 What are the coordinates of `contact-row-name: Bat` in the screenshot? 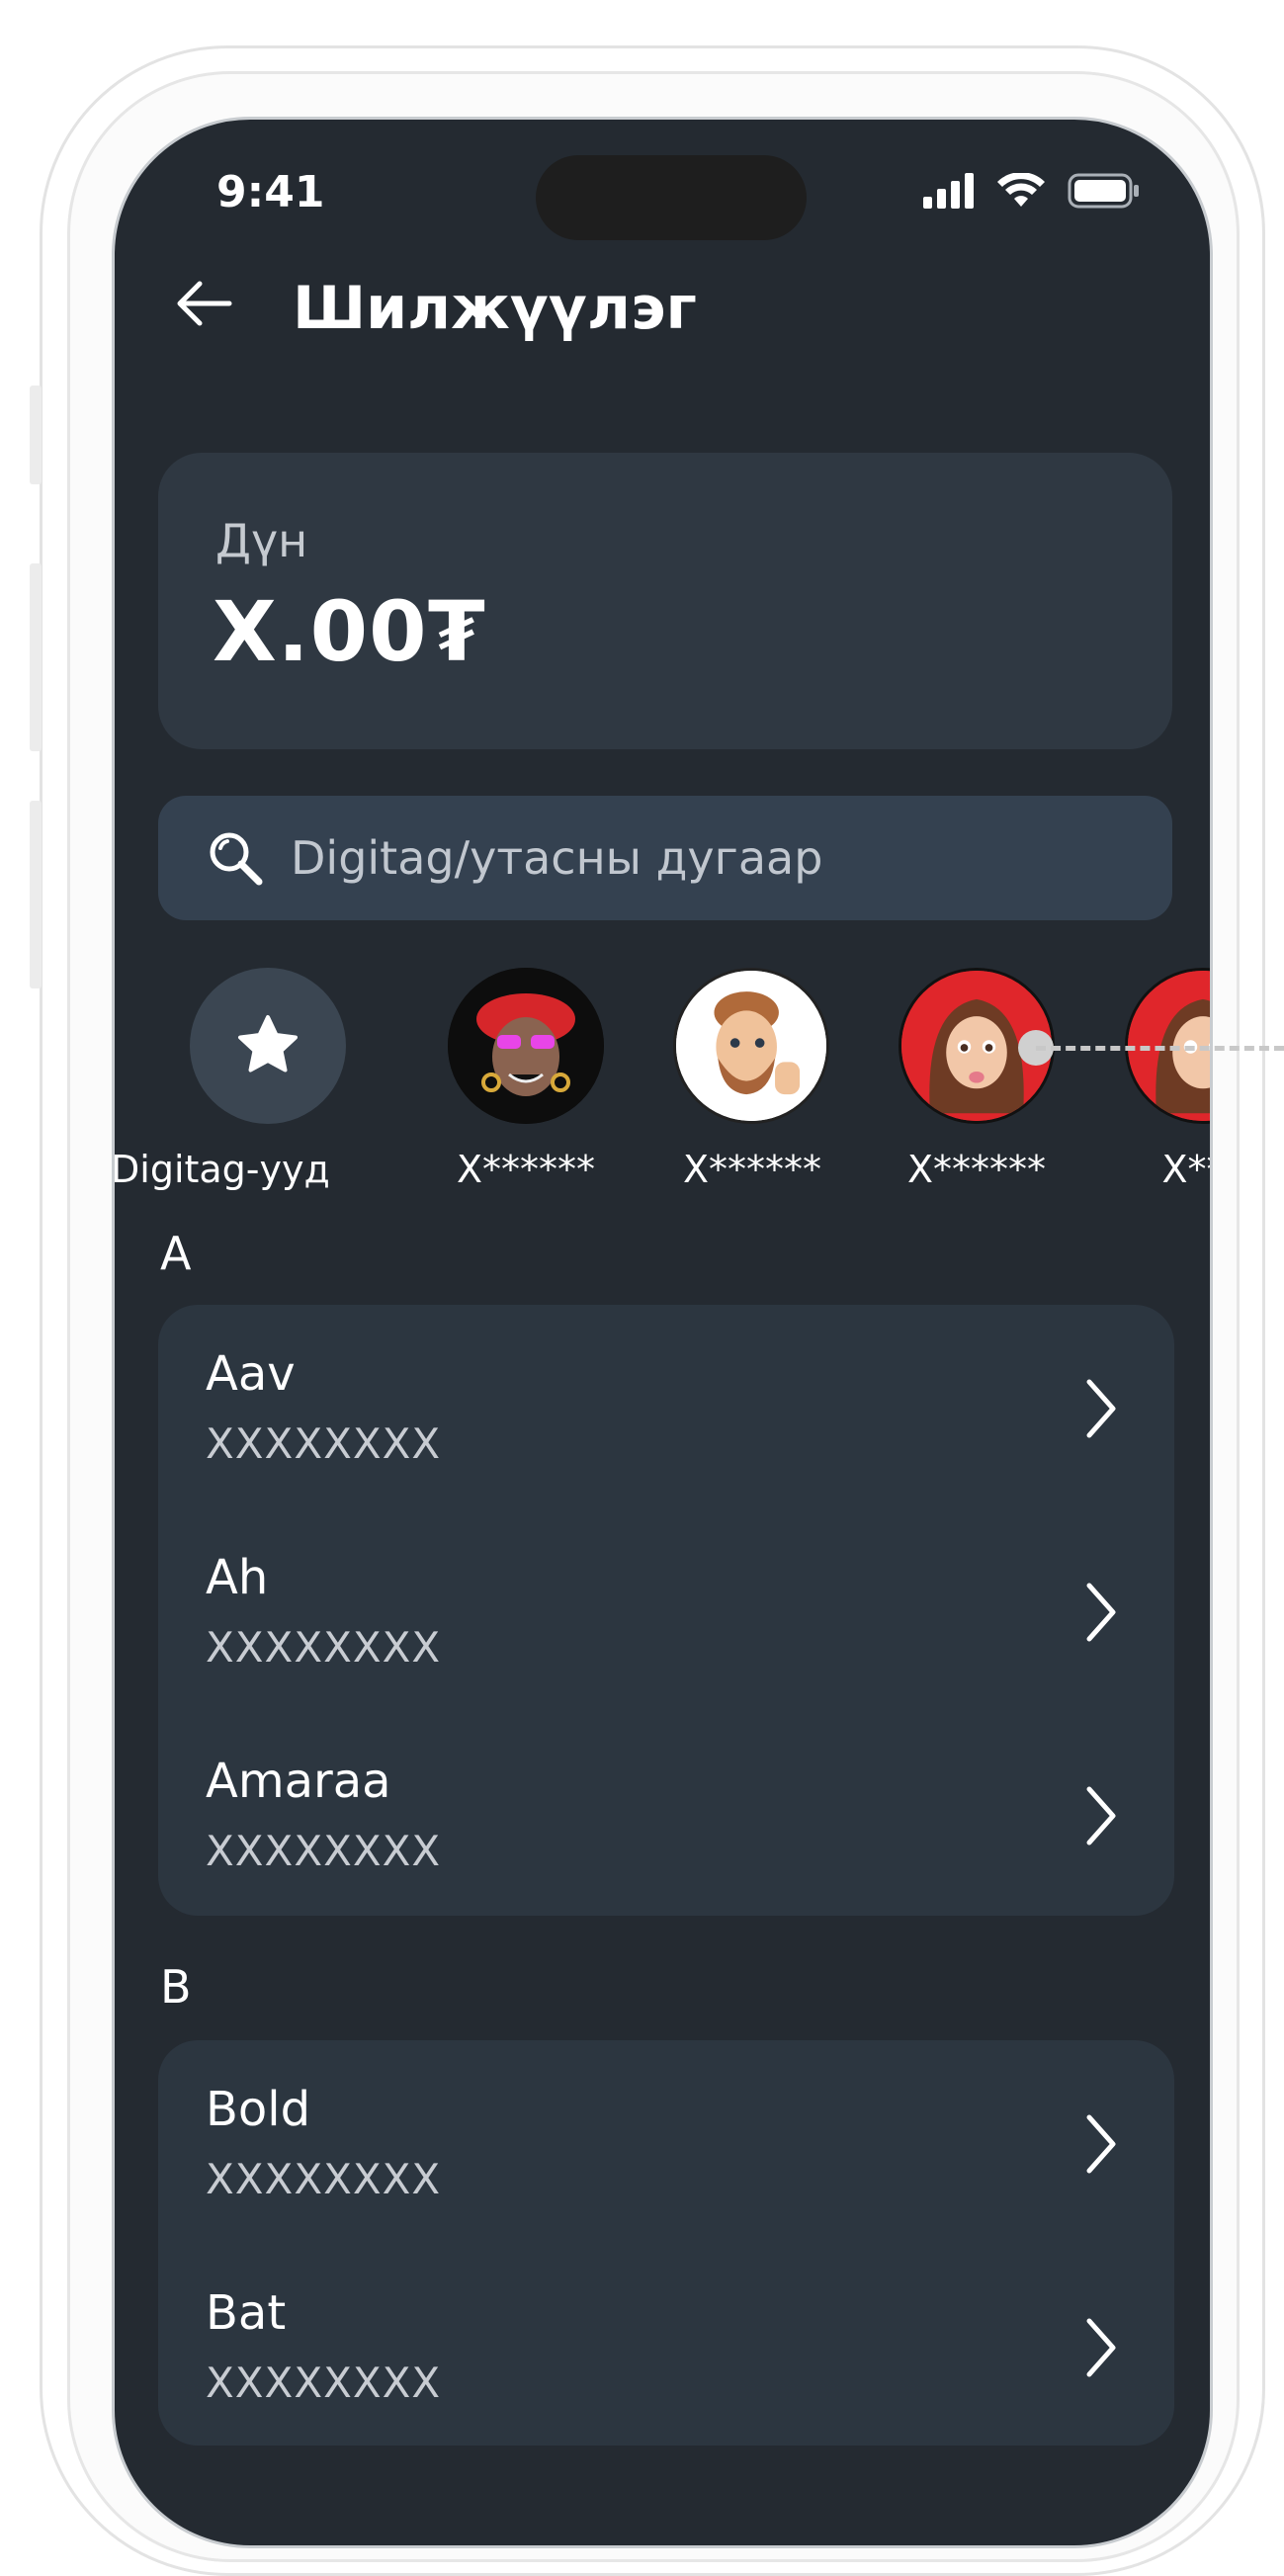 It's located at (246, 2313).